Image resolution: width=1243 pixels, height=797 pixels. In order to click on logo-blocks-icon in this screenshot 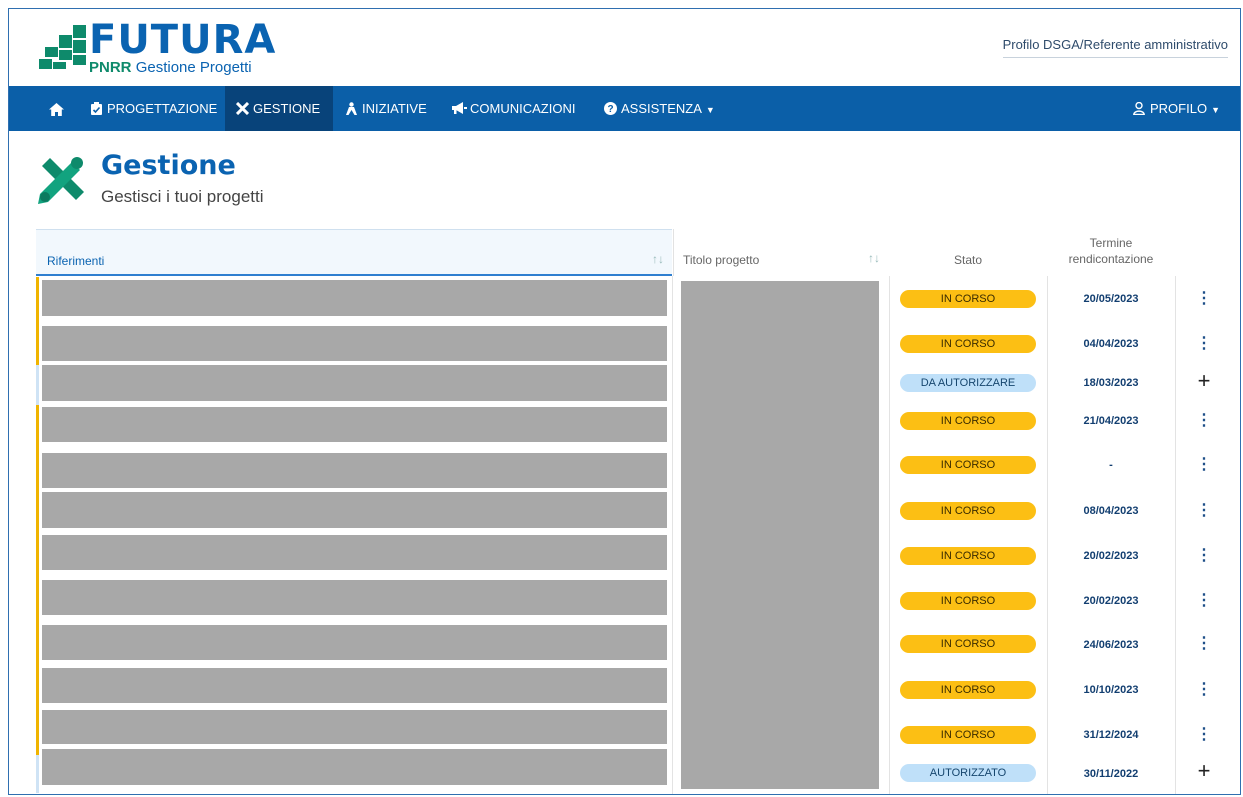, I will do `click(63, 48)`.